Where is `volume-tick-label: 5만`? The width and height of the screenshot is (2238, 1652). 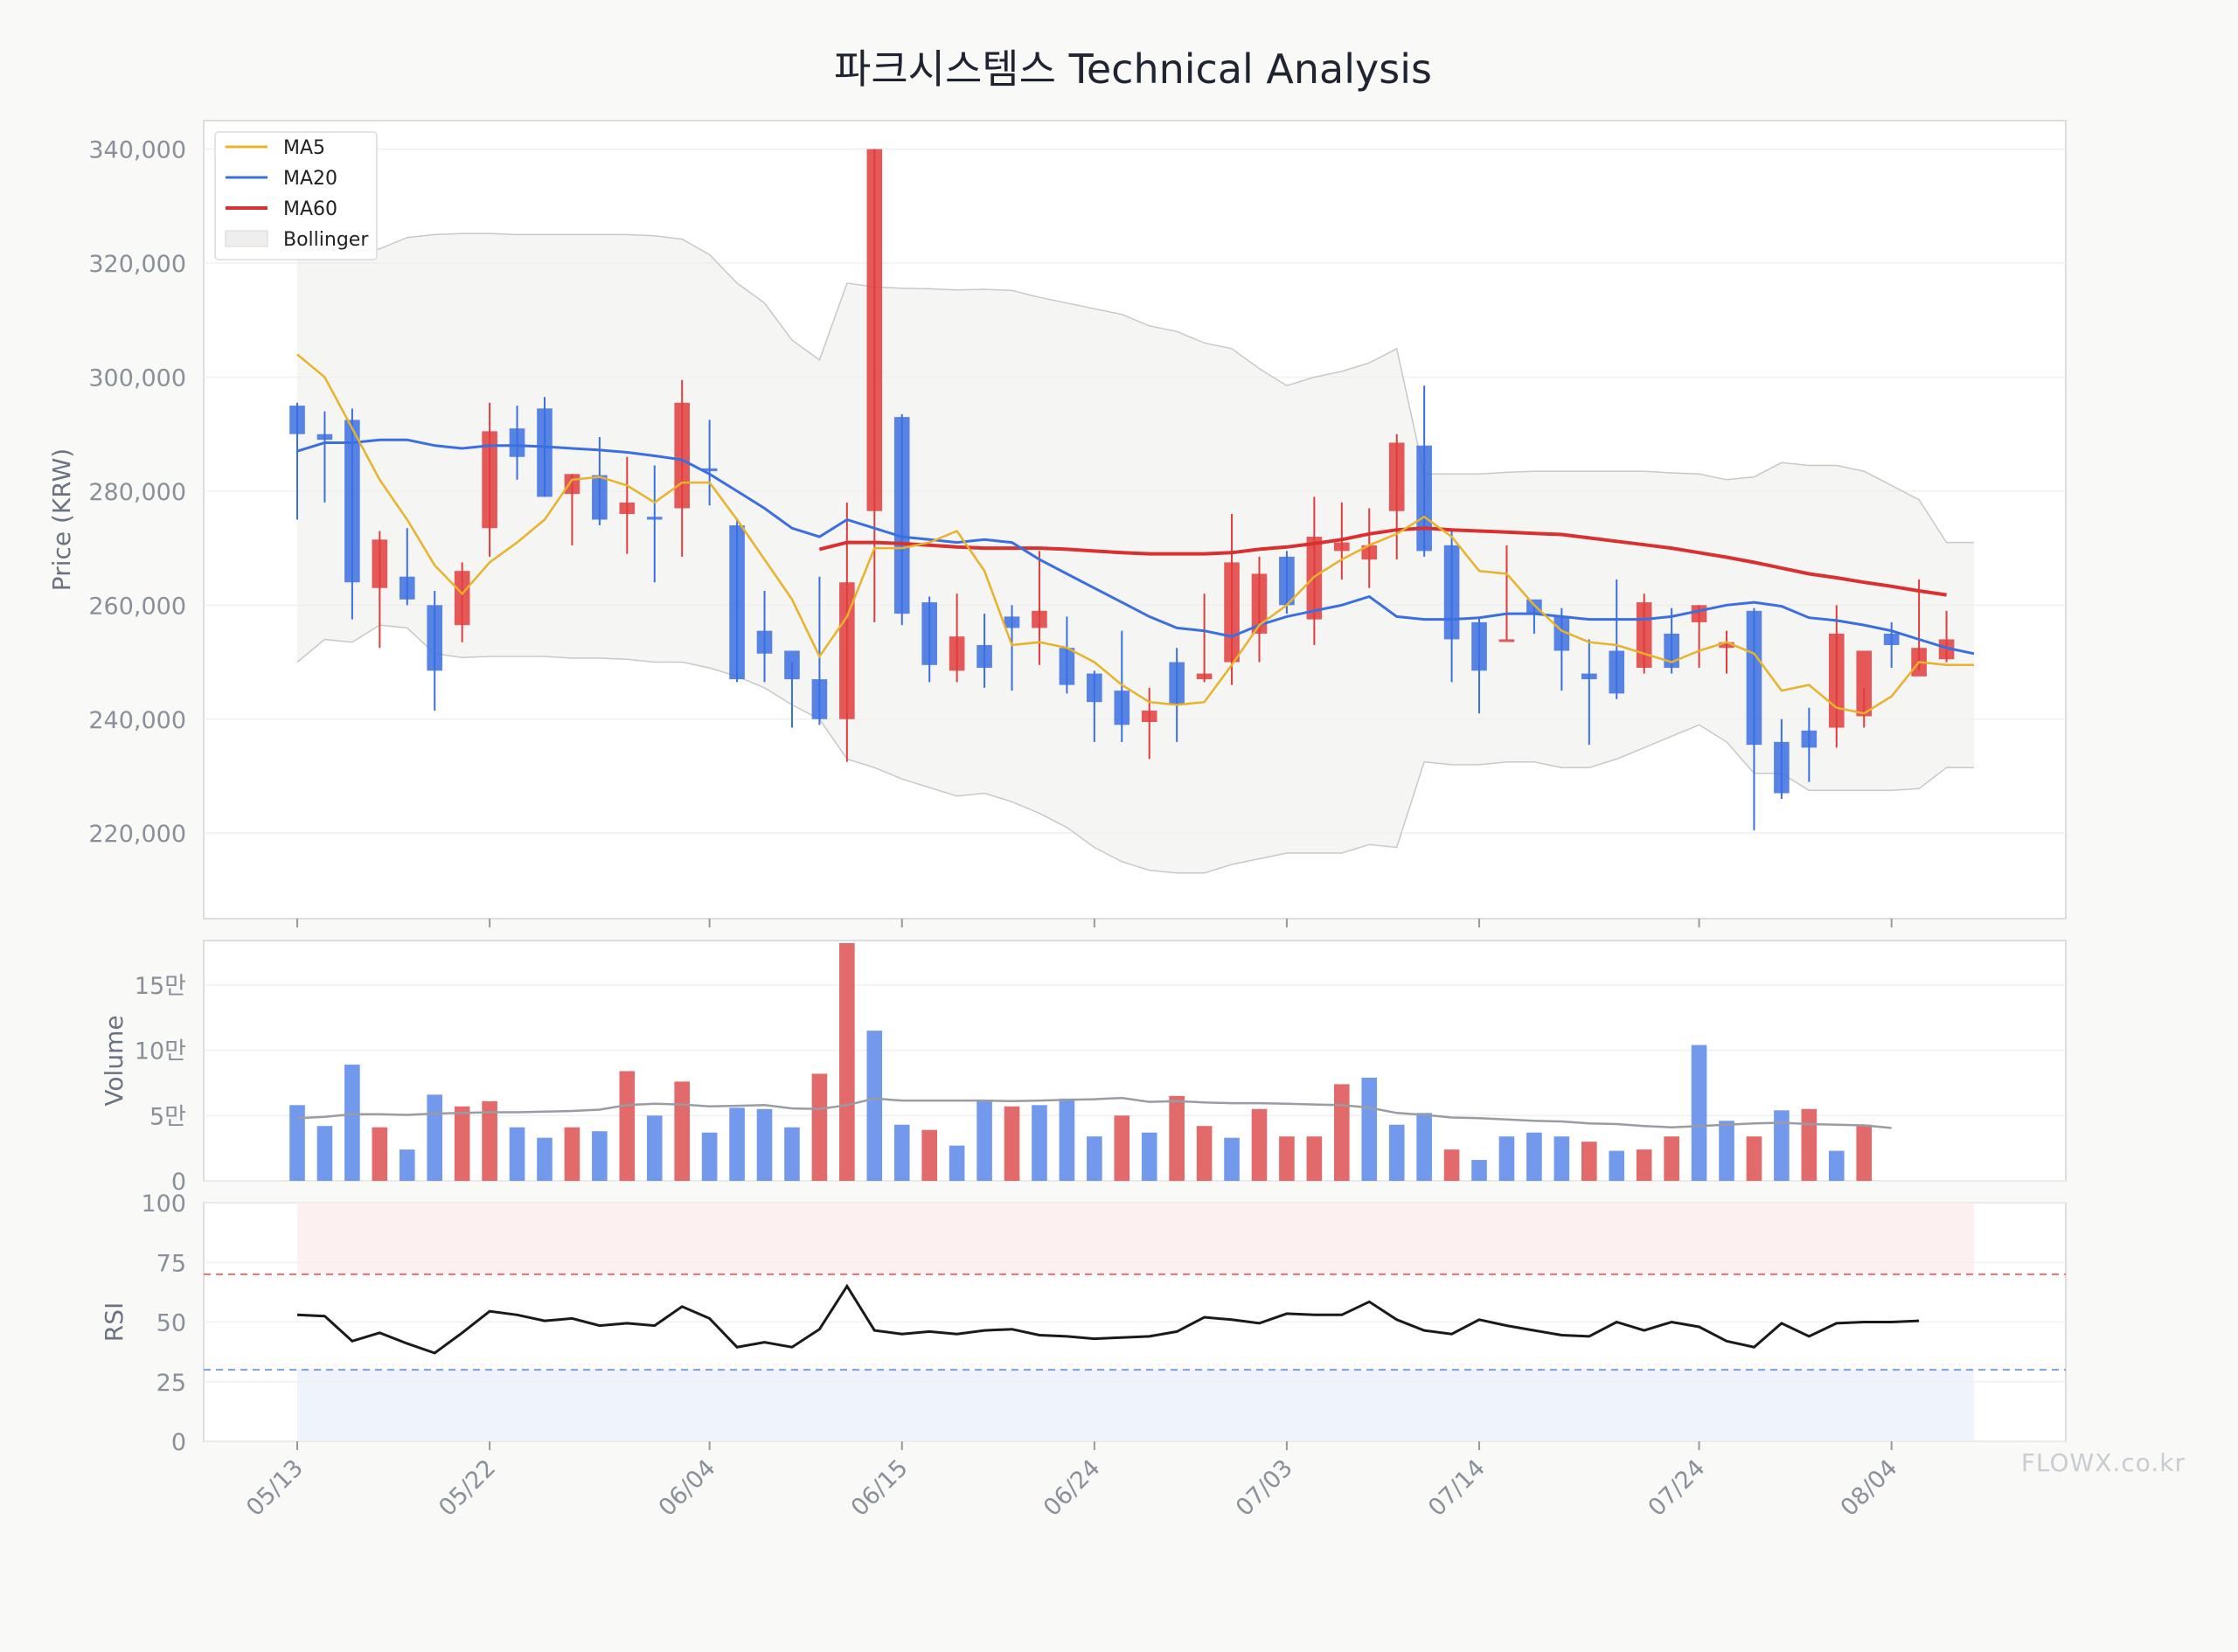
volume-tick-label: 5만 is located at coordinates (167, 1116).